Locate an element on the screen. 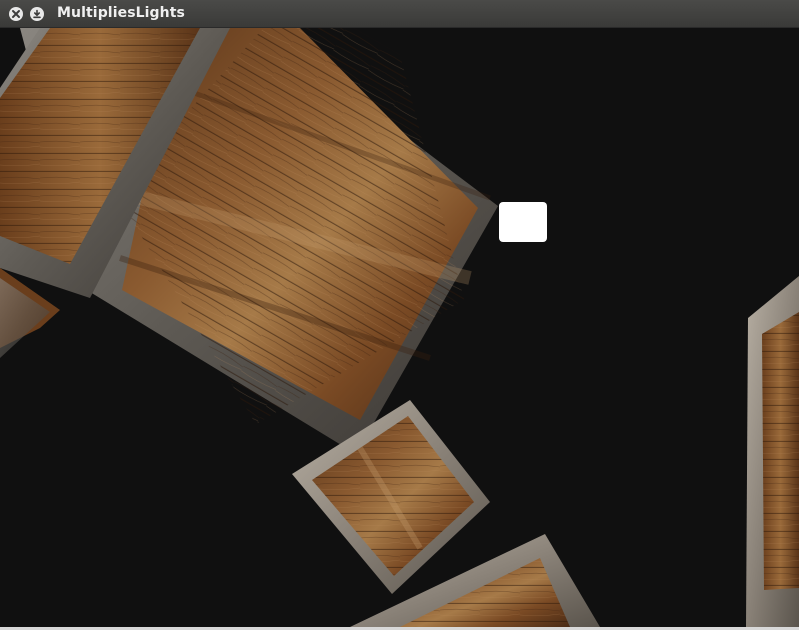 The image size is (799, 630). close-icon is located at coordinates (16, 14).